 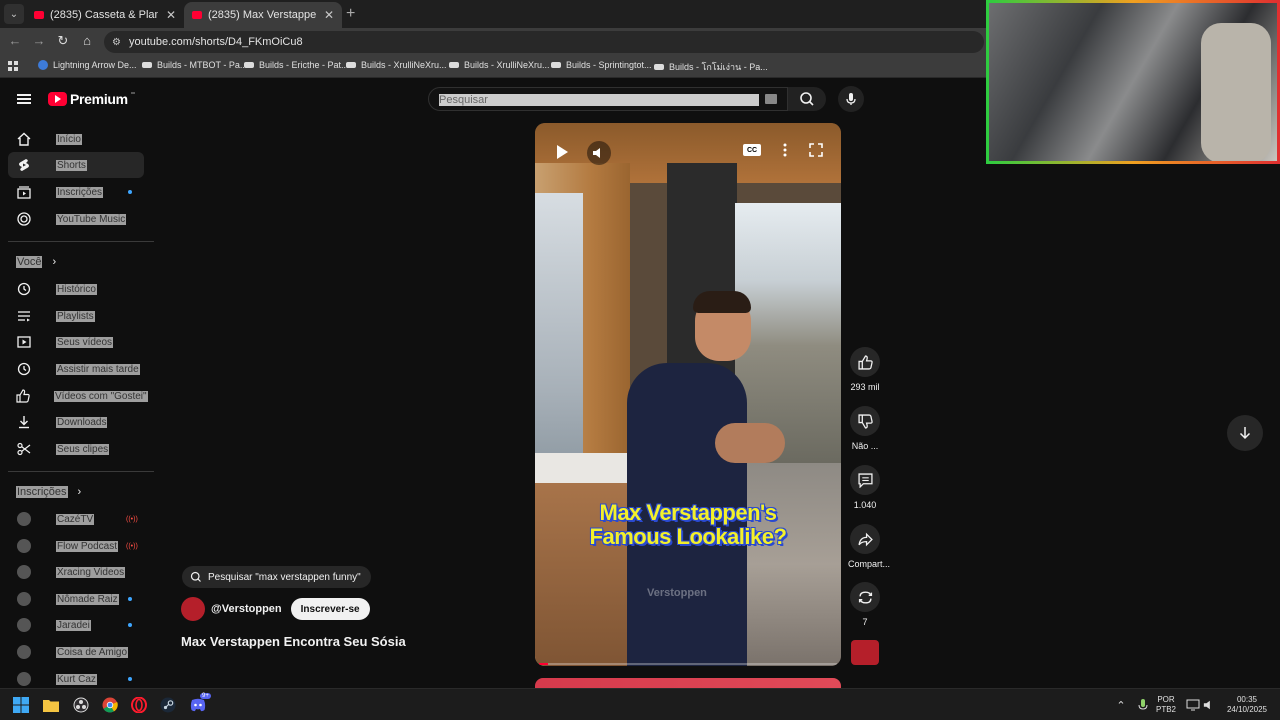 I want to click on back-icon: ←, so click(x=15, y=40).